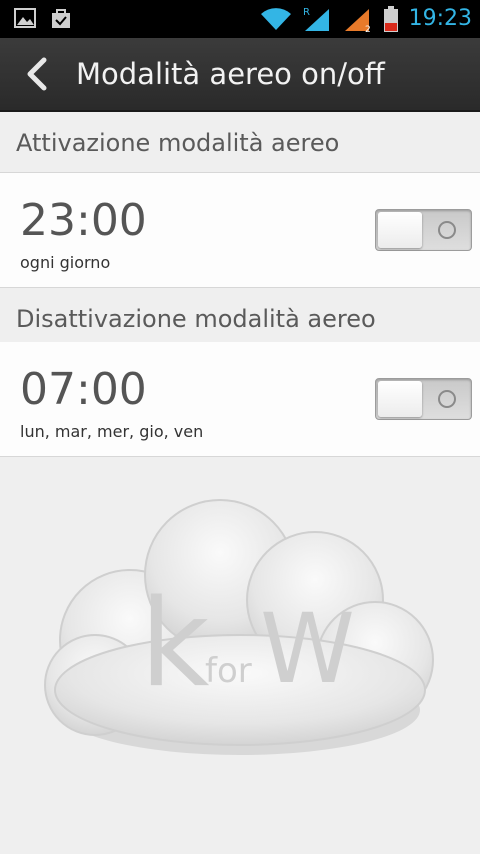 Image resolution: width=480 pixels, height=854 pixels. I want to click on svg-text: 2, so click(368, 29).